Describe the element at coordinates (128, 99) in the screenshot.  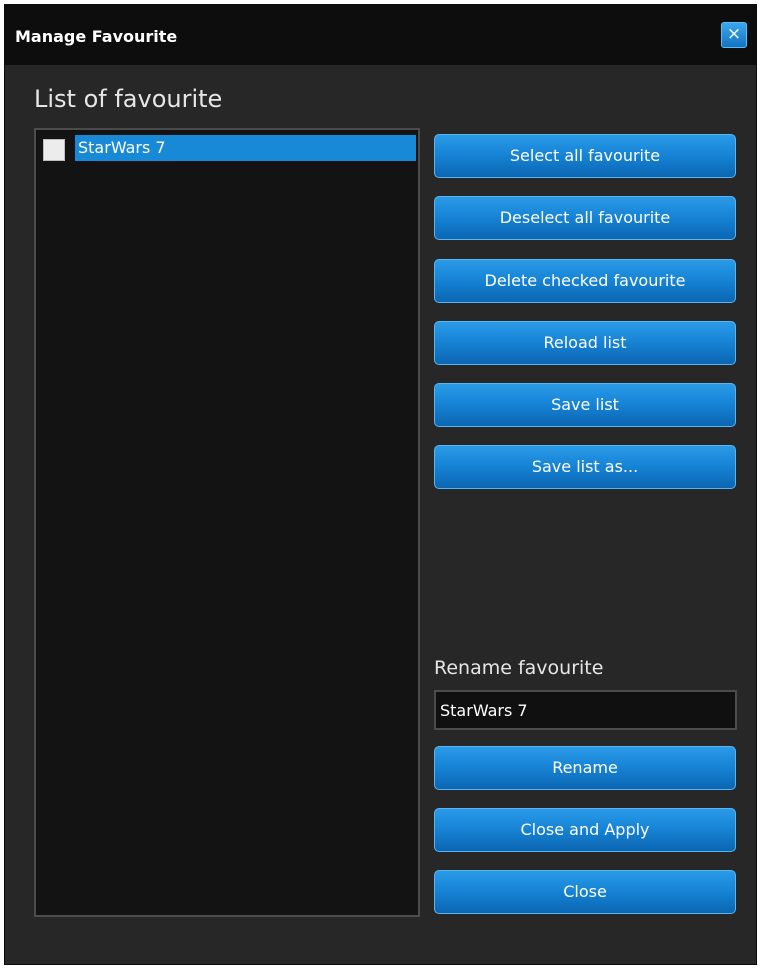
I see `list-heading: List of favourite` at that location.